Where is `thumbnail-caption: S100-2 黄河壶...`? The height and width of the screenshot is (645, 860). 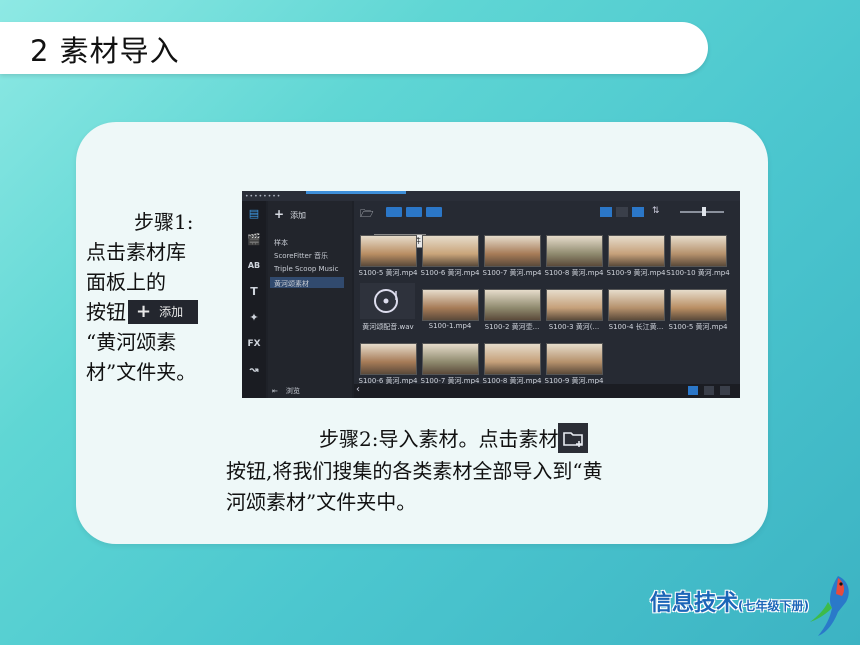
thumbnail-caption: S100-2 黄河壶... is located at coordinates (512, 327).